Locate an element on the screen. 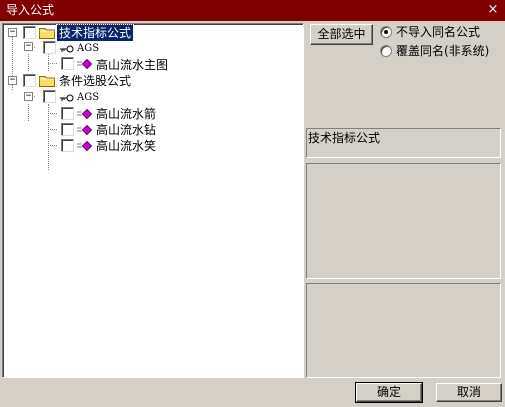 The height and width of the screenshot is (407, 505). title-bar: 导入公式 × is located at coordinates (252, 10).